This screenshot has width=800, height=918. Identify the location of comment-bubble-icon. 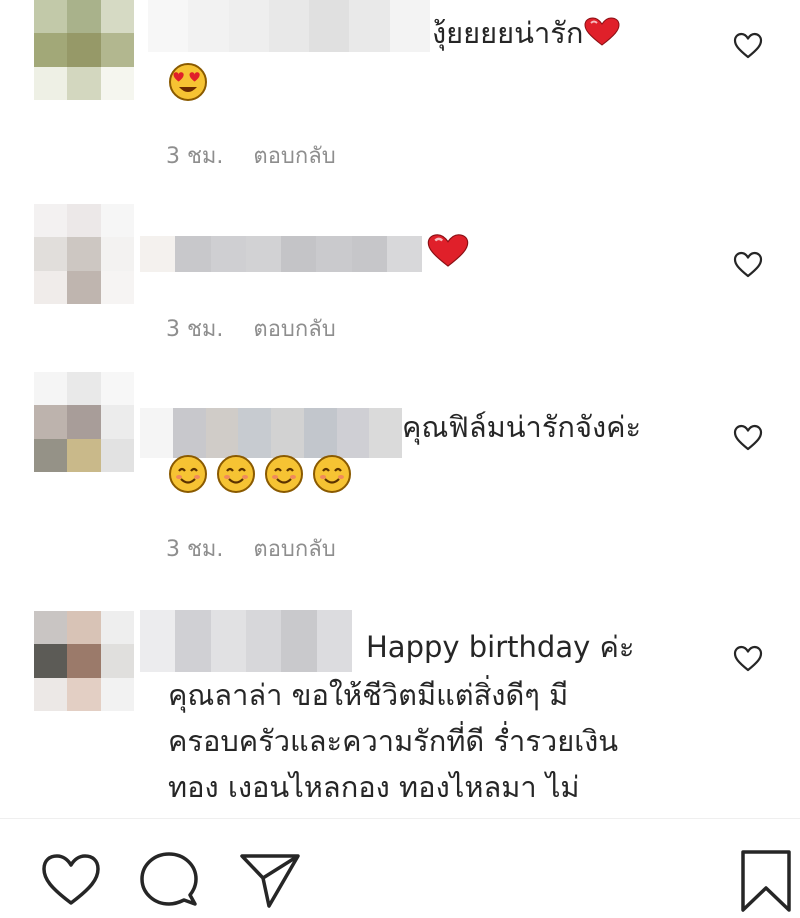
(169, 879).